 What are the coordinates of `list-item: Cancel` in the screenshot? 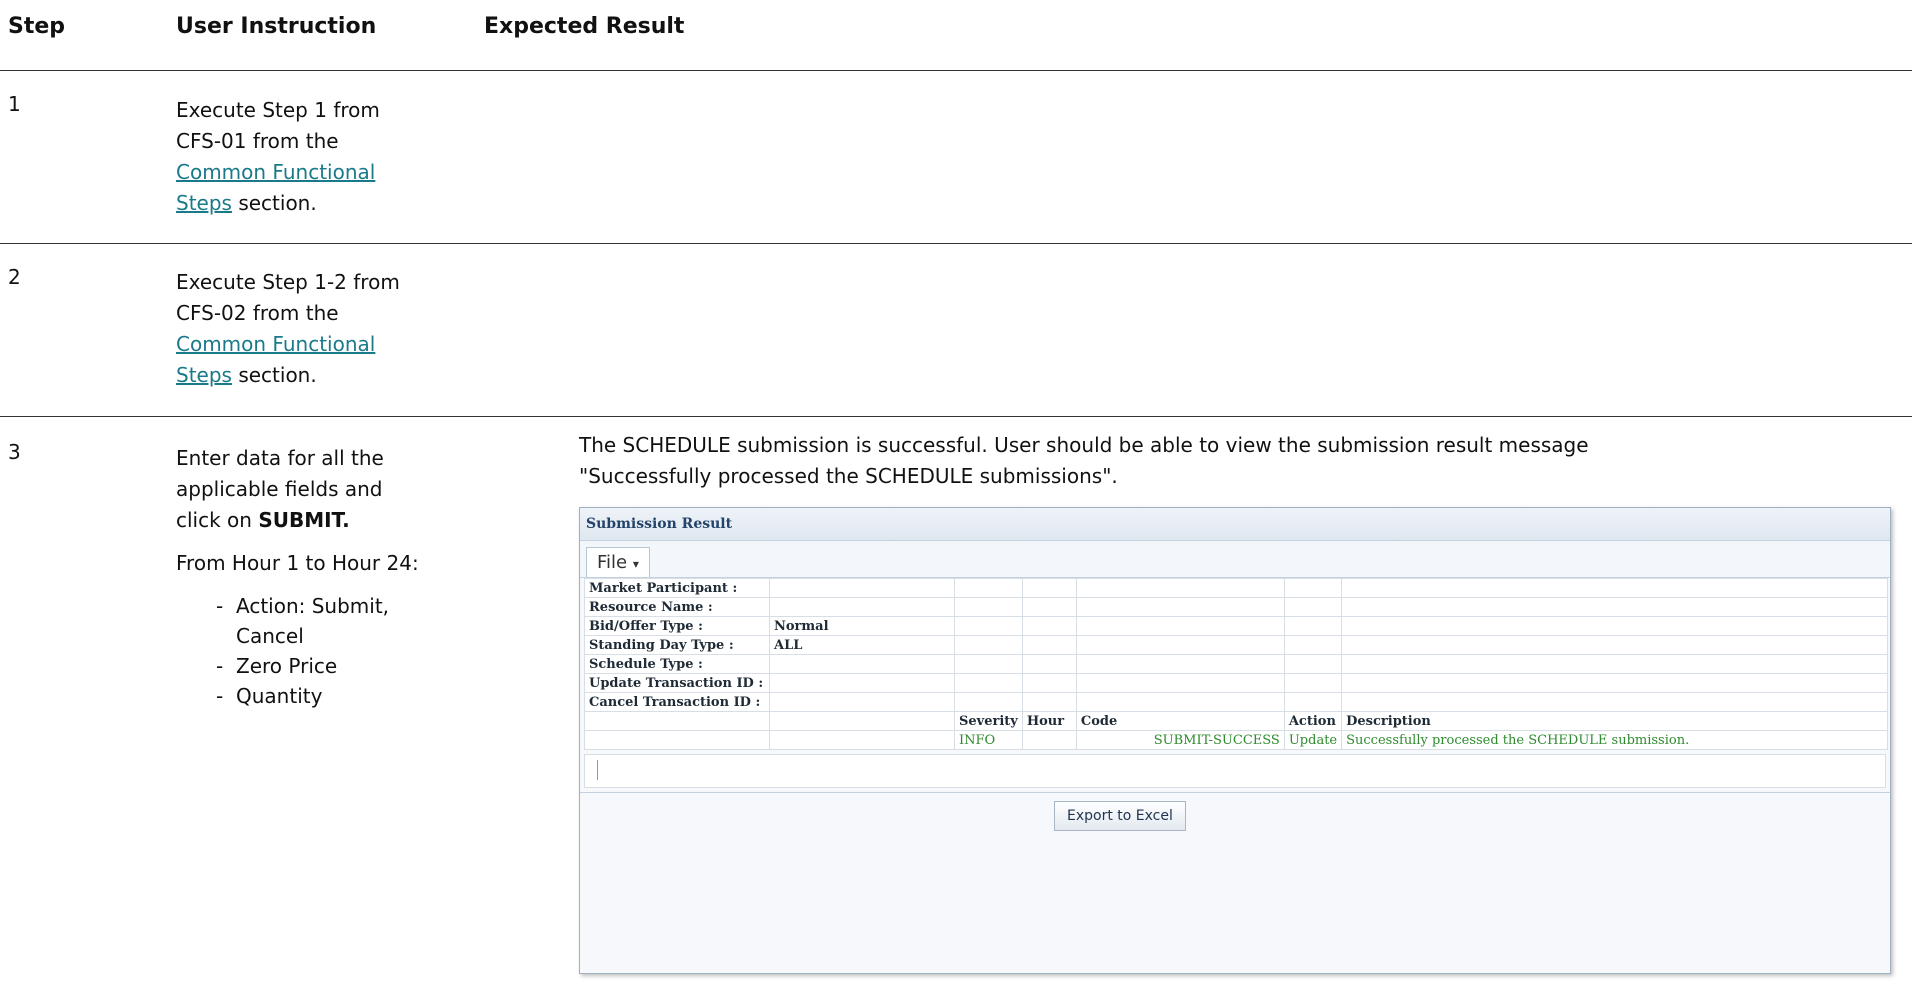 It's located at (270, 636).